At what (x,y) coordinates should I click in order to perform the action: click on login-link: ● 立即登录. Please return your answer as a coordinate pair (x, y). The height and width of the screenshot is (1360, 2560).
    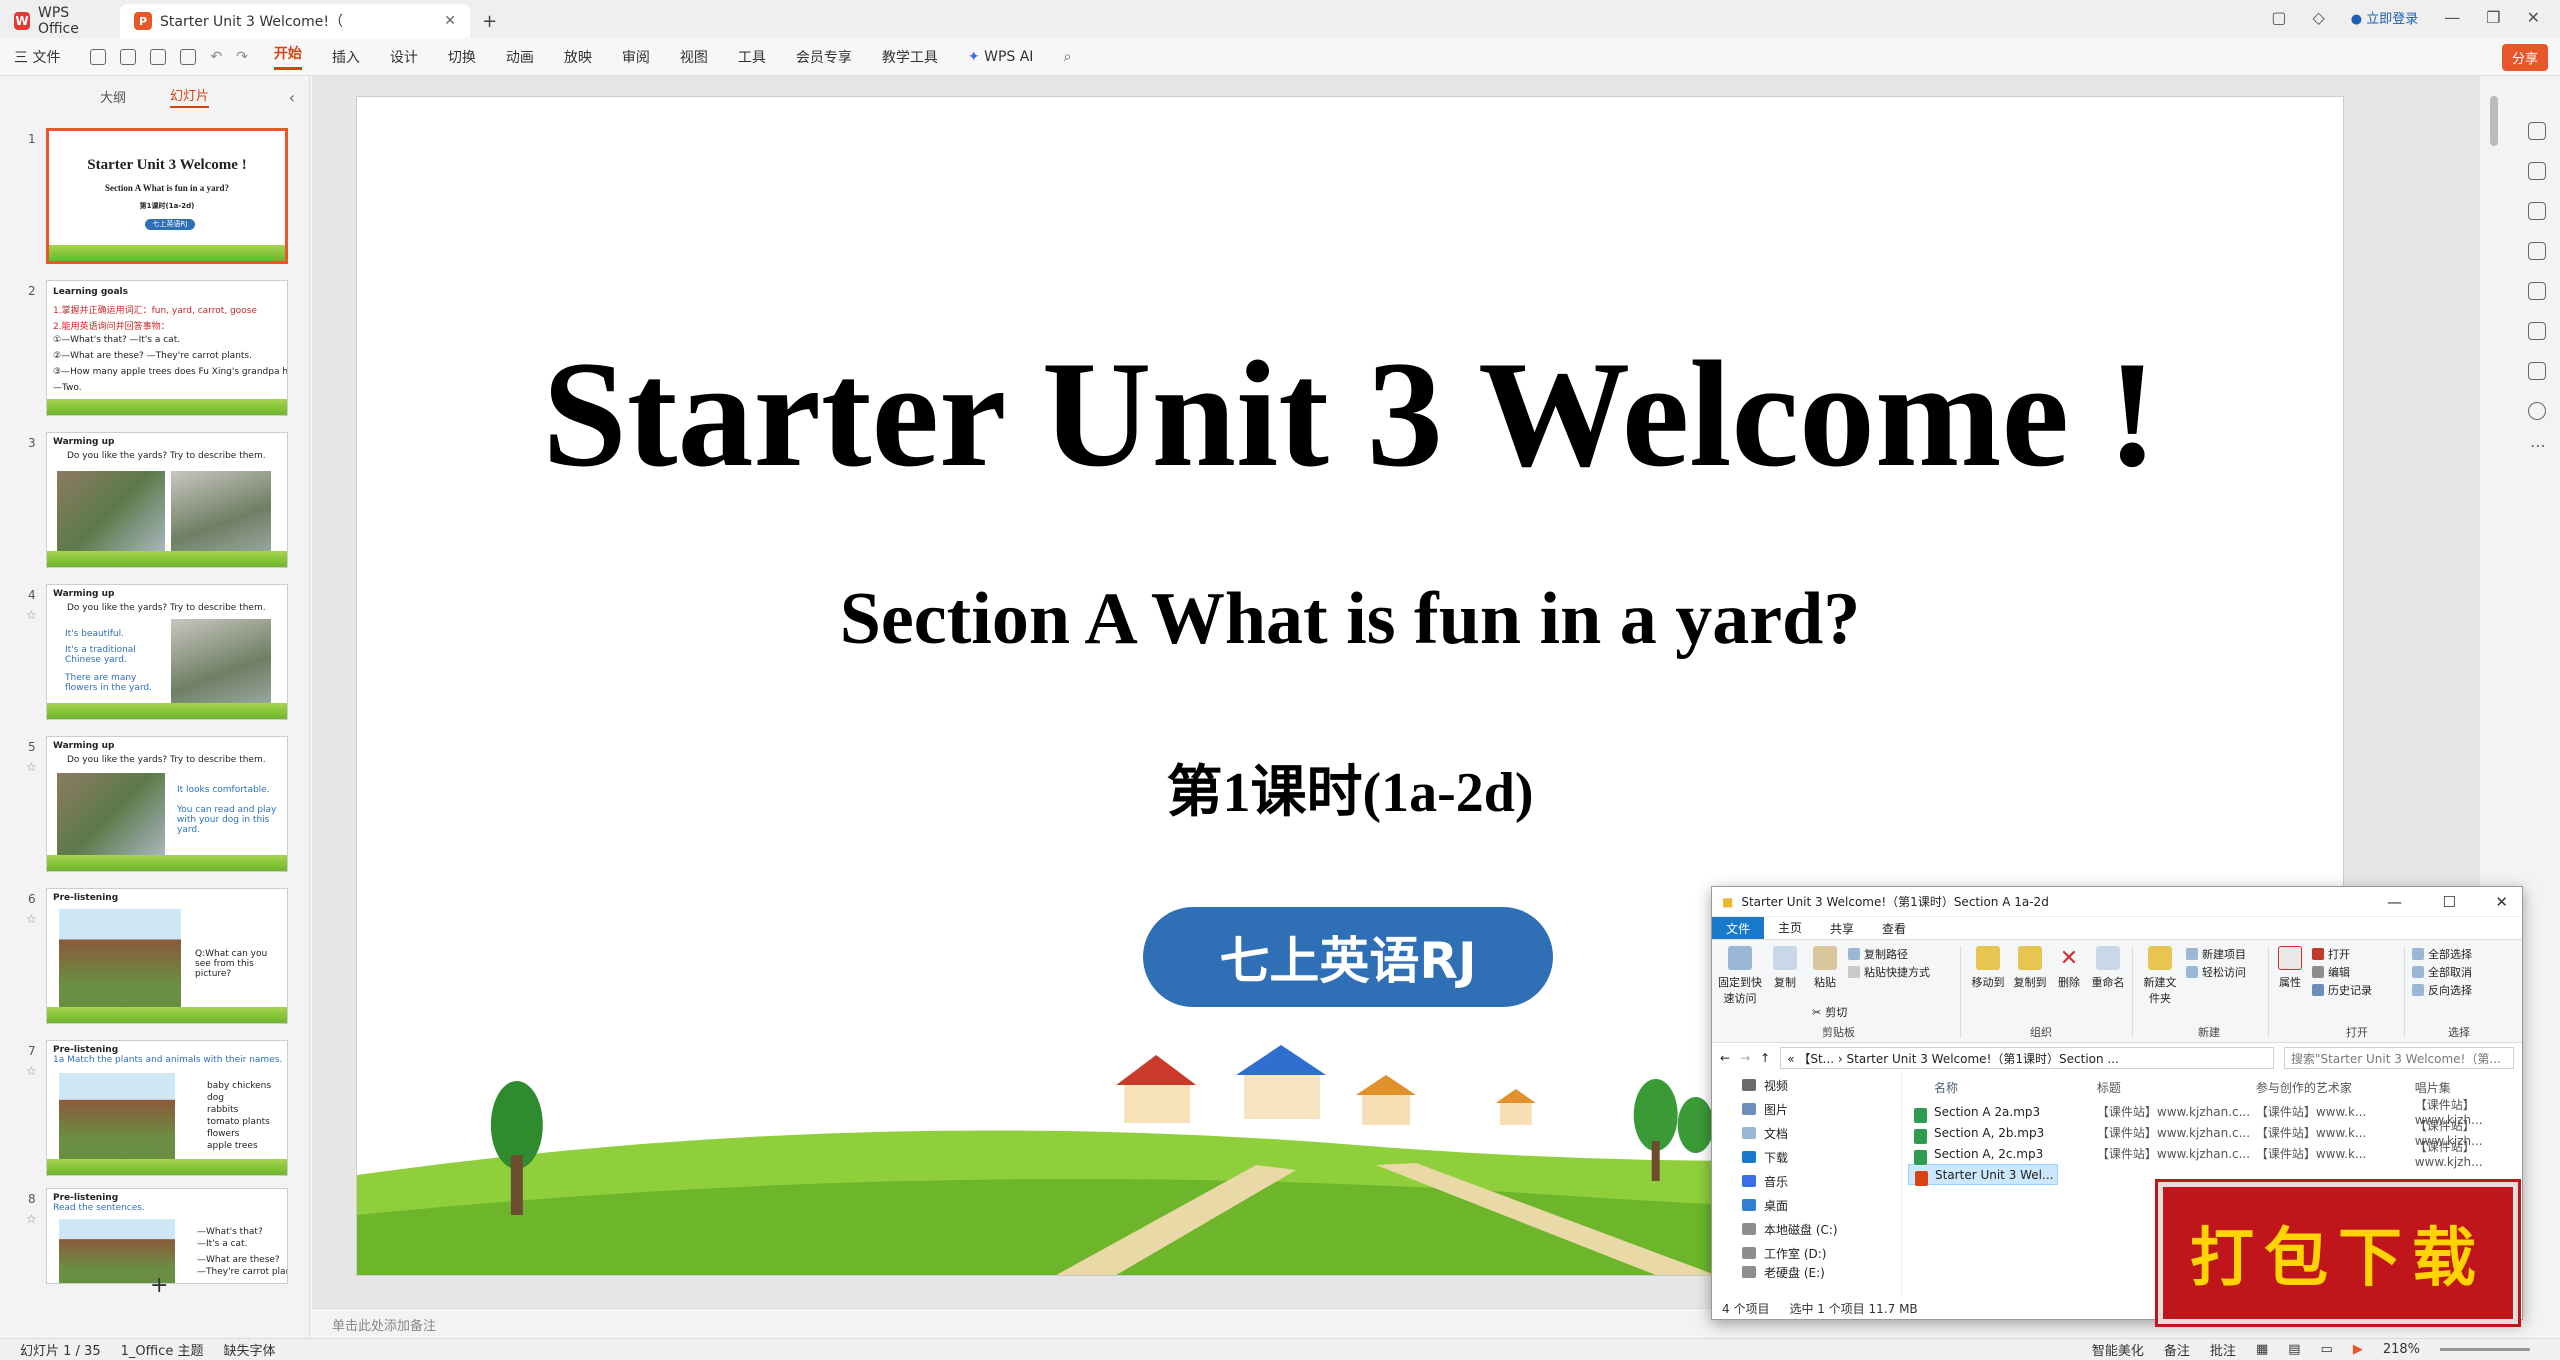
    Looking at the image, I should click on (2385, 17).